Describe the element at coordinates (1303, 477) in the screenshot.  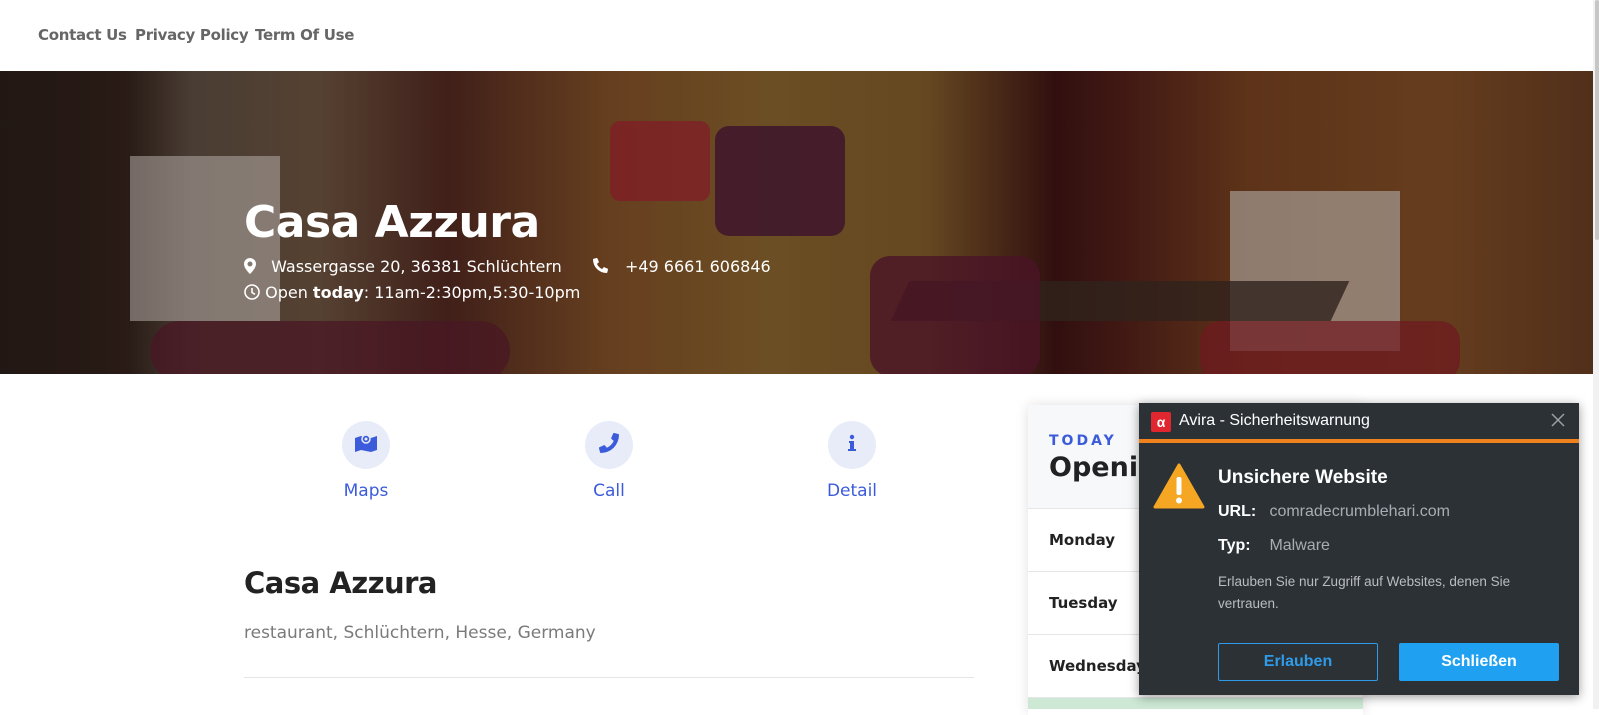
I see `warning-heading: Unsichere Website` at that location.